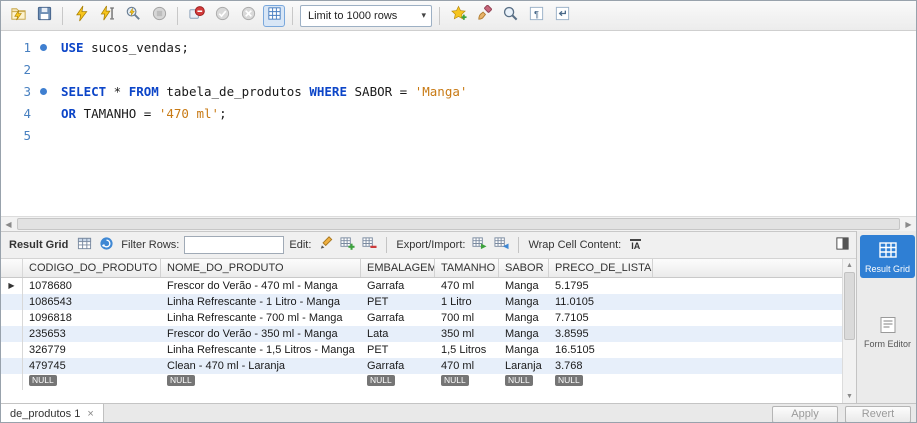  I want to click on apply-button: Apply, so click(805, 413).